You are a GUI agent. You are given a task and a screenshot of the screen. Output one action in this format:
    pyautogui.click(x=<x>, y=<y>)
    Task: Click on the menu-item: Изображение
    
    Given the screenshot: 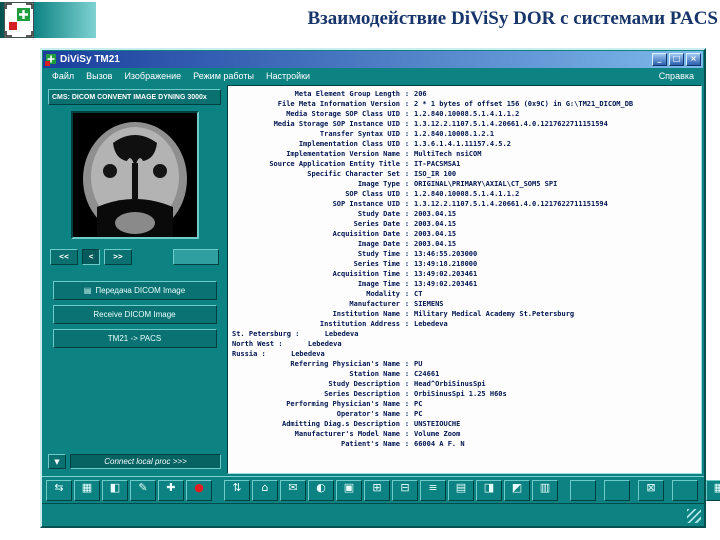 What is the action you would take?
    pyautogui.click(x=152, y=76)
    